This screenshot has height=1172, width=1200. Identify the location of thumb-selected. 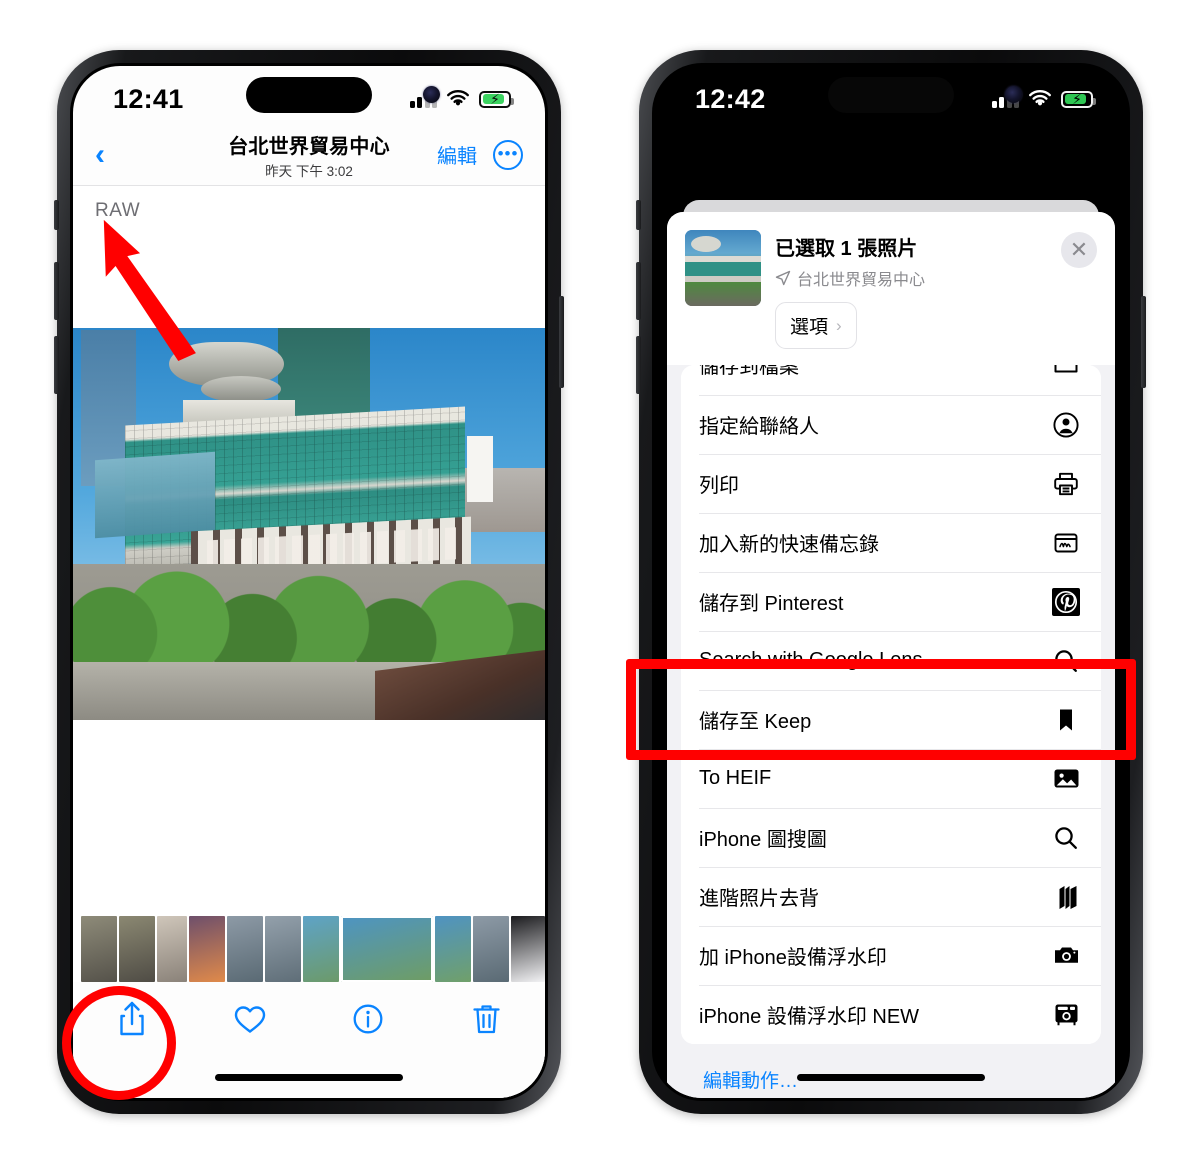
(387, 949).